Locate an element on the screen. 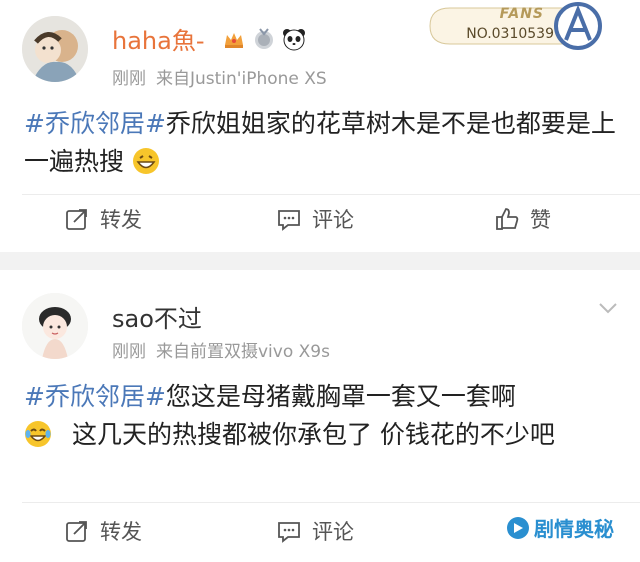 This screenshot has width=640, height=562. chevron-down-icon is located at coordinates (608, 308).